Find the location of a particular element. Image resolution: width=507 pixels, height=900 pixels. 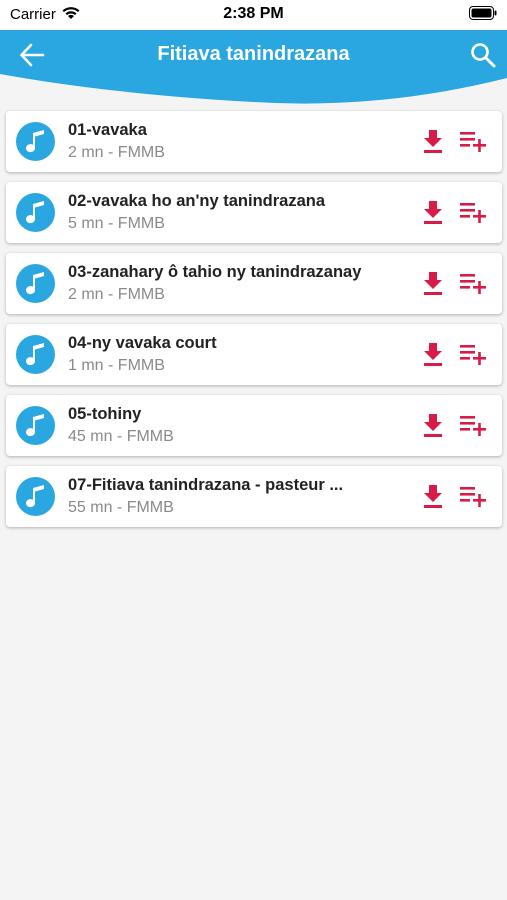

app-header: Carrier 2:38 PM Fitiava tanindrazana is located at coordinates (253, 52).